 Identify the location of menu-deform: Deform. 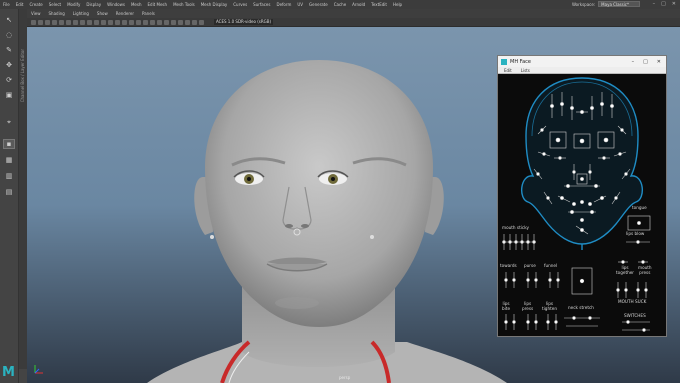
(283, 4).